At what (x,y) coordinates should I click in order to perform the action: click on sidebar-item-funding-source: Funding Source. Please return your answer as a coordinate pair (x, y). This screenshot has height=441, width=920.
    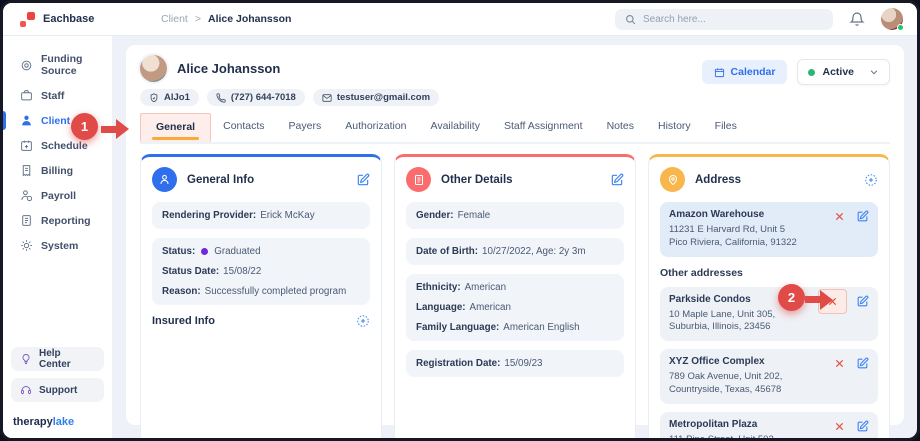
    Looking at the image, I should click on (57, 65).